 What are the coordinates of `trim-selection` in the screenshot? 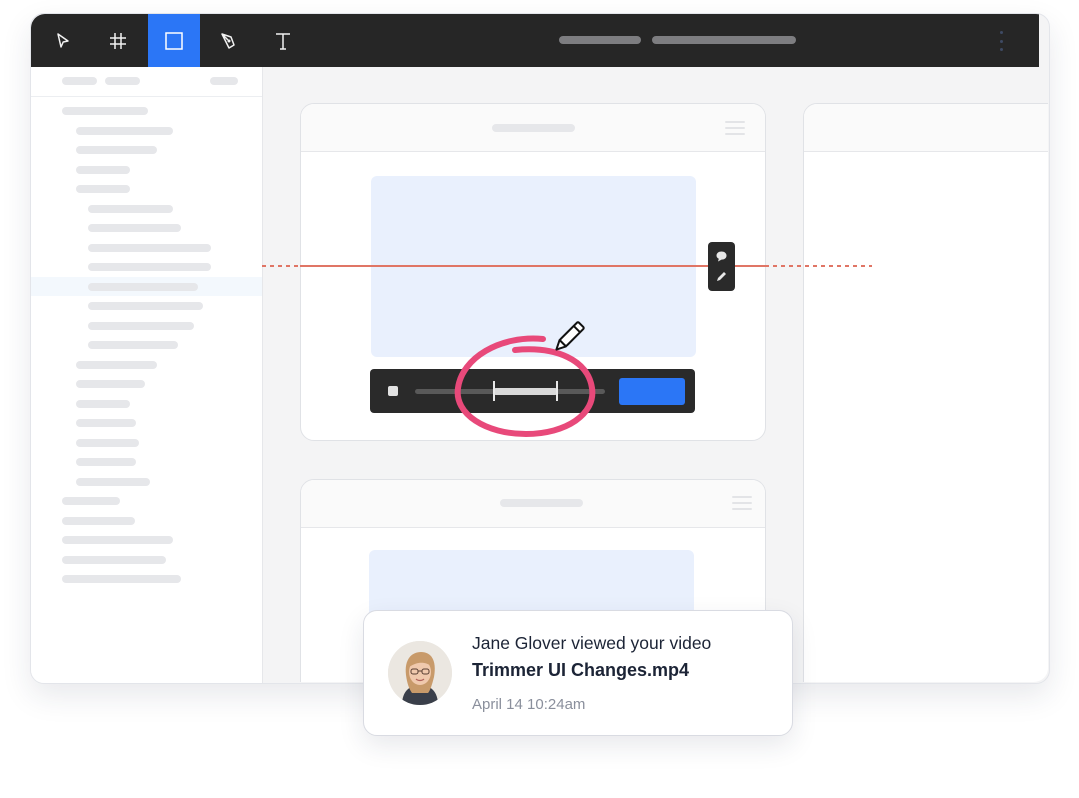 It's located at (525, 391).